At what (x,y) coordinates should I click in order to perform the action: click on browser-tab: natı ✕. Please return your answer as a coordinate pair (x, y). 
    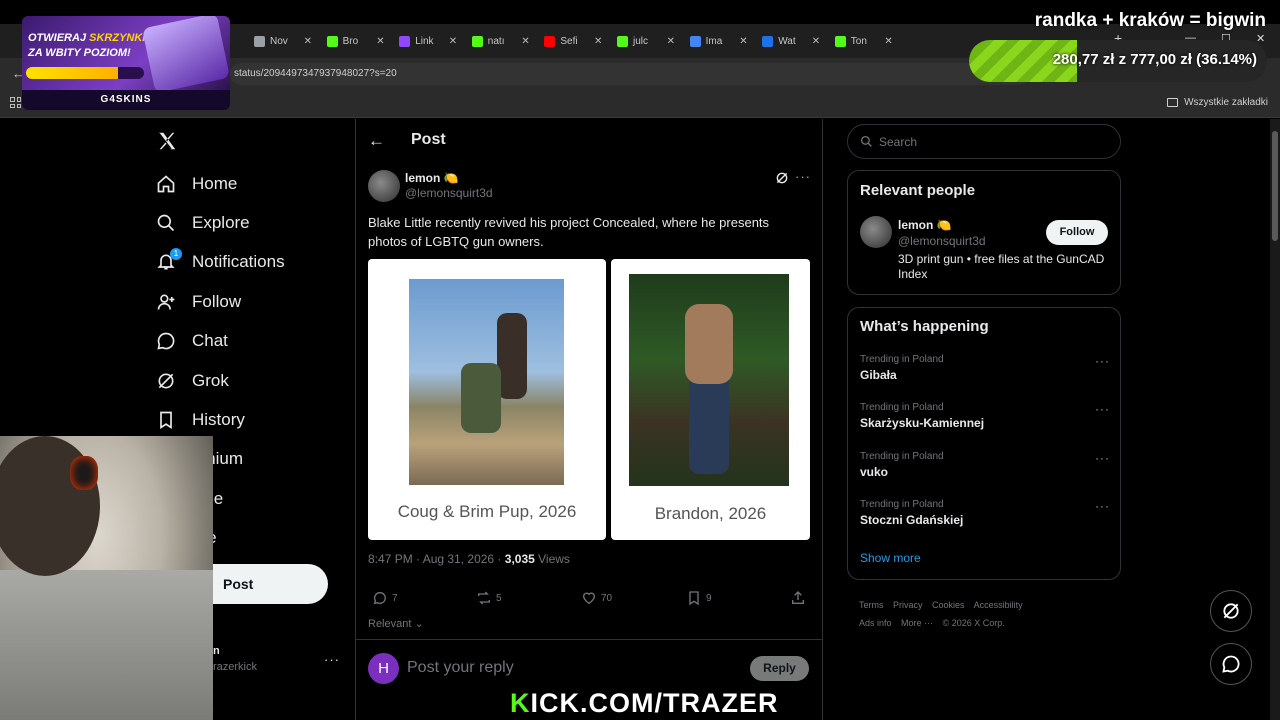
    Looking at the image, I should click on (501, 41).